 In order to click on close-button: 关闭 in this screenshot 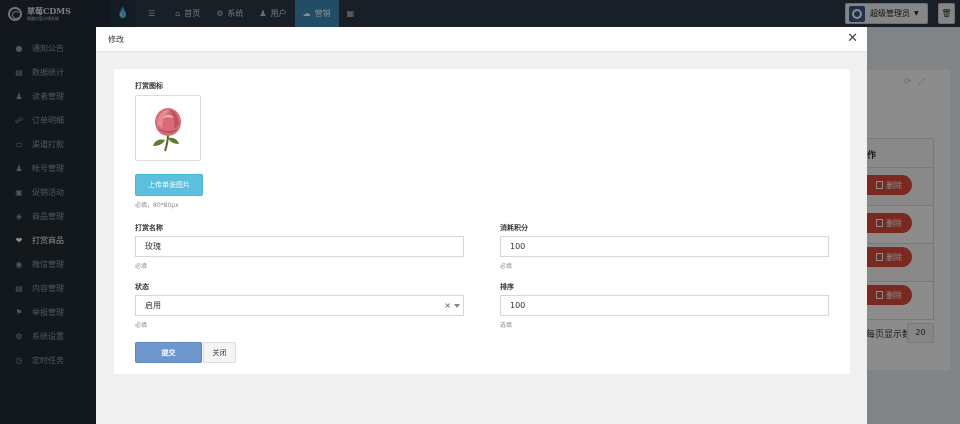, I will do `click(219, 352)`.